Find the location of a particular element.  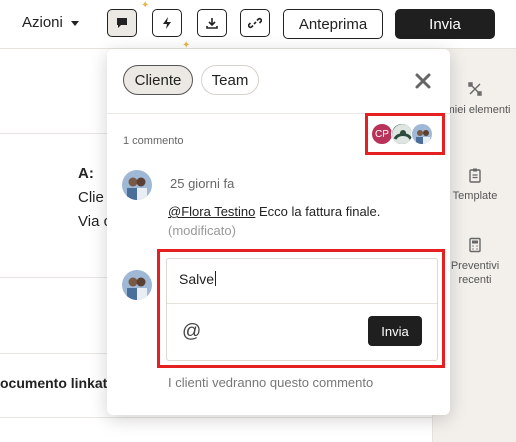

link-icon is located at coordinates (255, 23).